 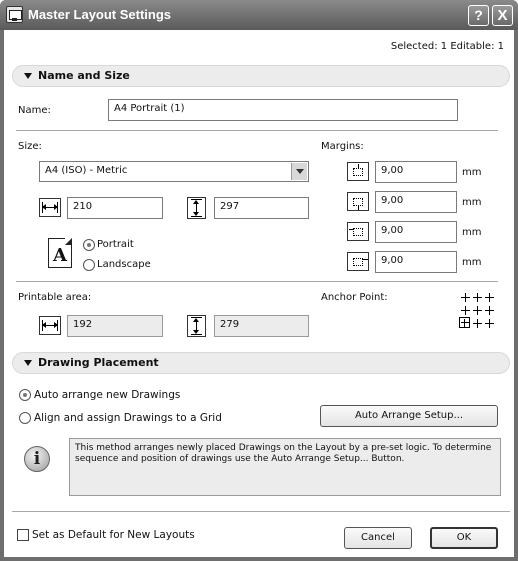 What do you see at coordinates (55, 297) in the screenshot?
I see `printable-area-label: Printable area:` at bounding box center [55, 297].